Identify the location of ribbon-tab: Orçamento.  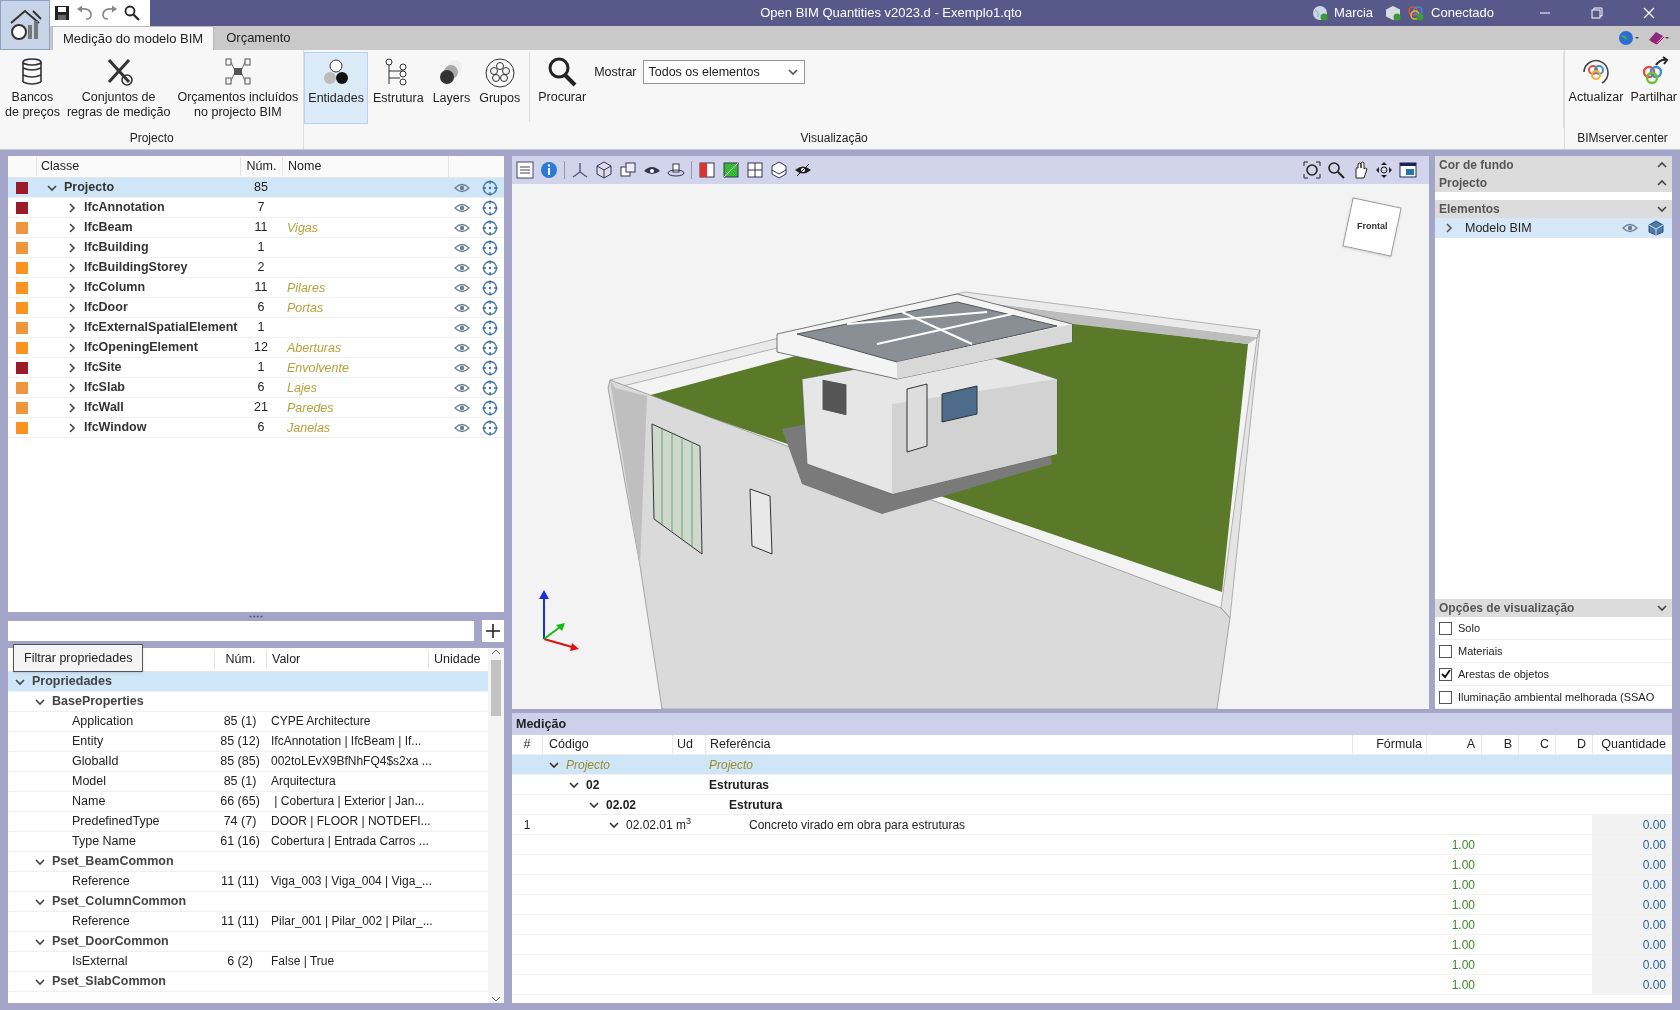
(258, 38).